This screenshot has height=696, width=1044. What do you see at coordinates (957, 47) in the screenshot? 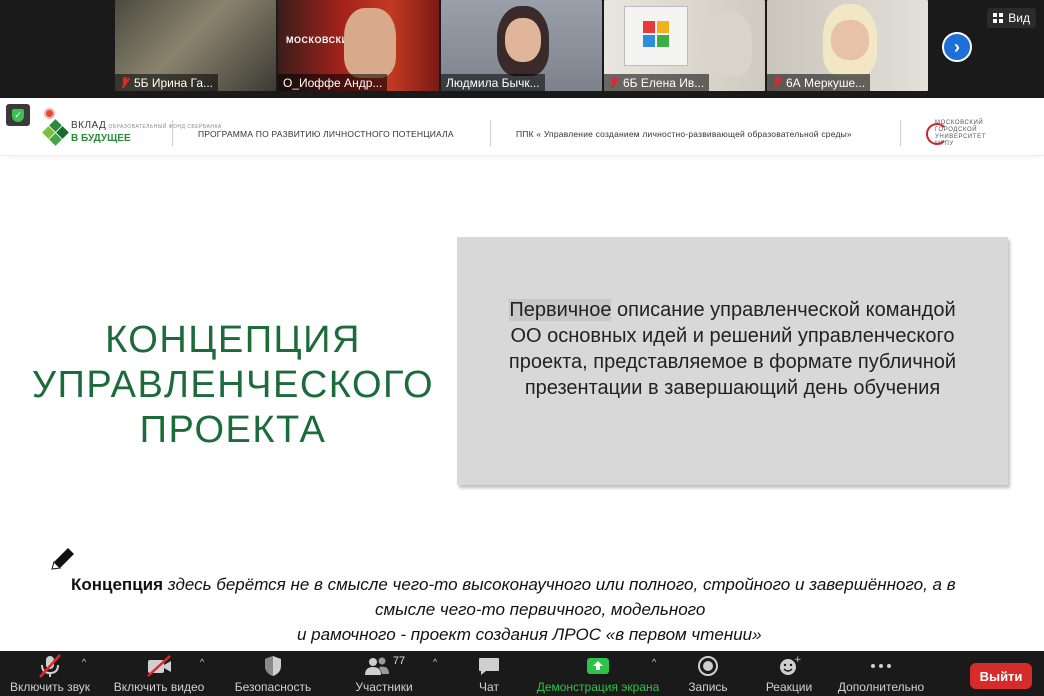
I see `next-page-arrow-icon: ›` at bounding box center [957, 47].